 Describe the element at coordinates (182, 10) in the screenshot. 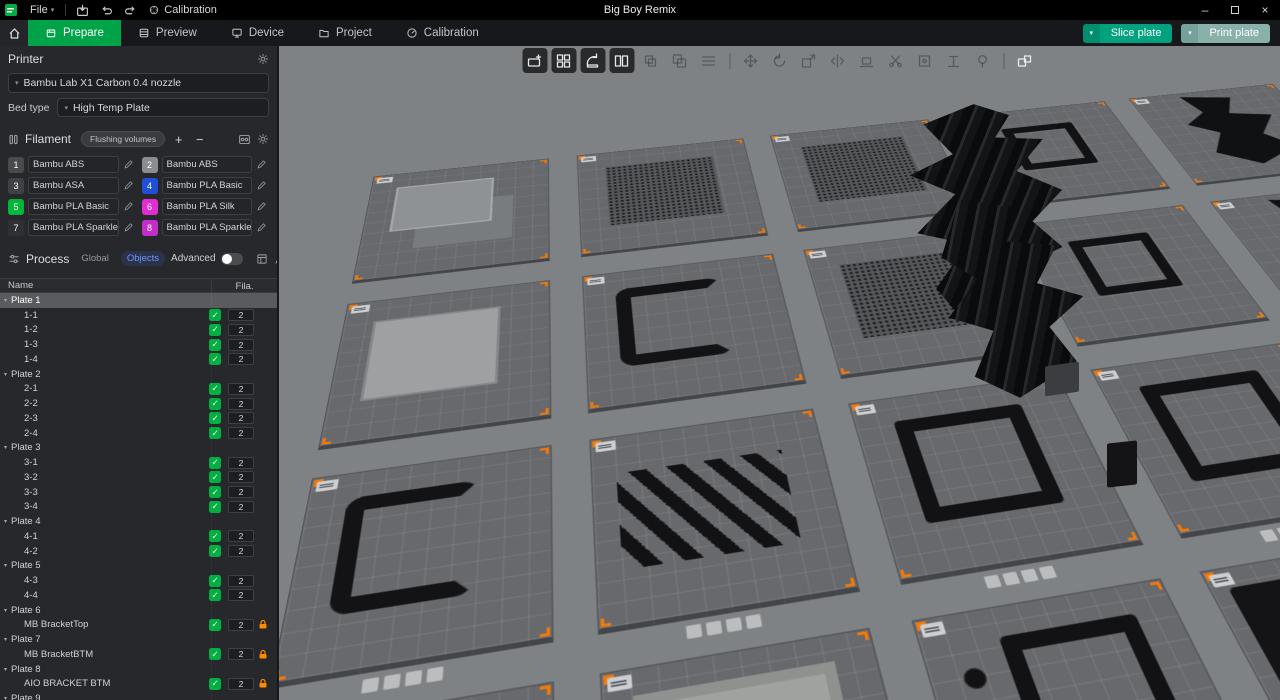

I see `calibration-shortcut-button: Calibration` at that location.